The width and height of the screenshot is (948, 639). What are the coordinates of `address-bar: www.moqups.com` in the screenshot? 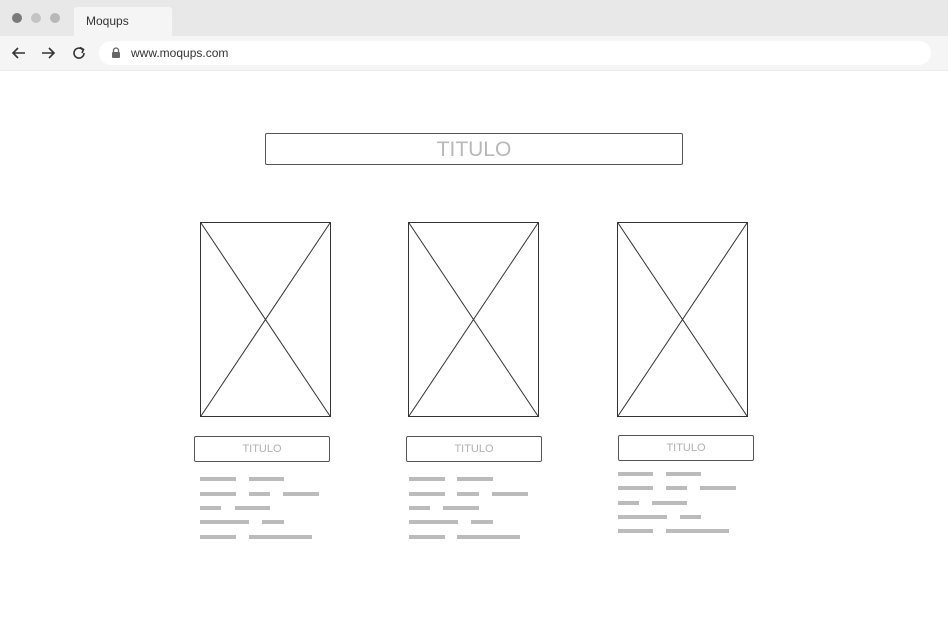 It's located at (515, 53).